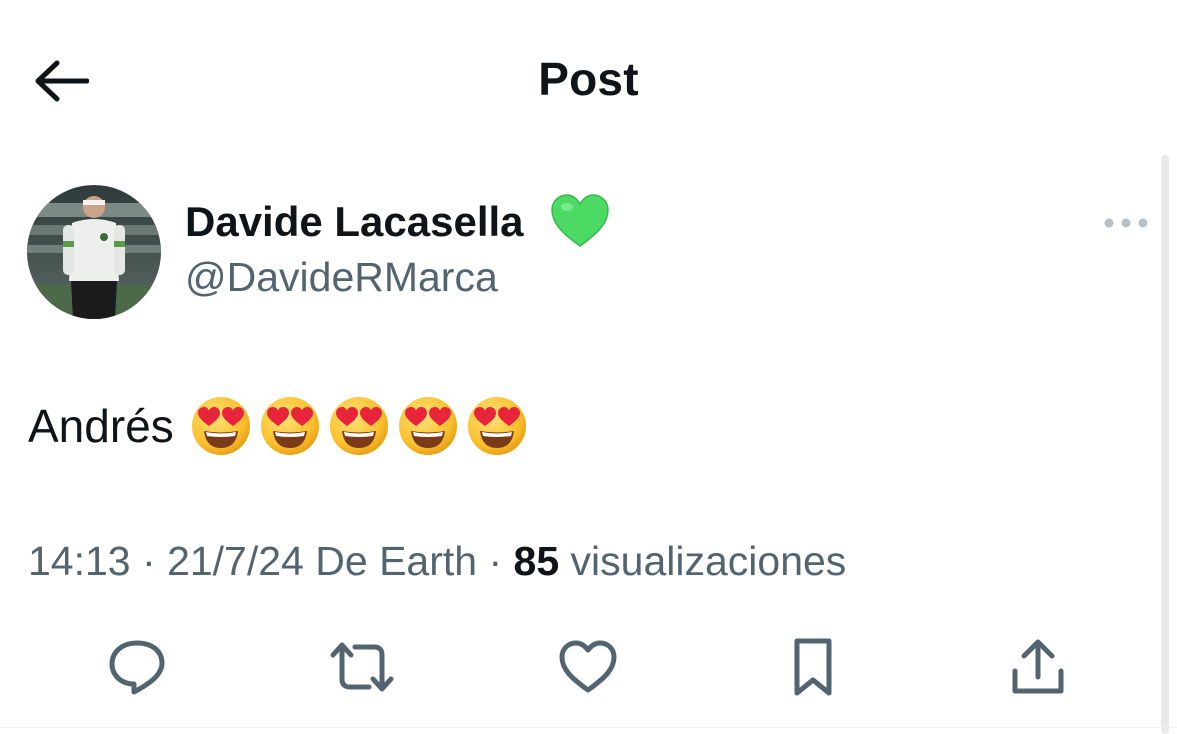 This screenshot has height=734, width=1177. I want to click on speech-bubble-icon, so click(137, 667).